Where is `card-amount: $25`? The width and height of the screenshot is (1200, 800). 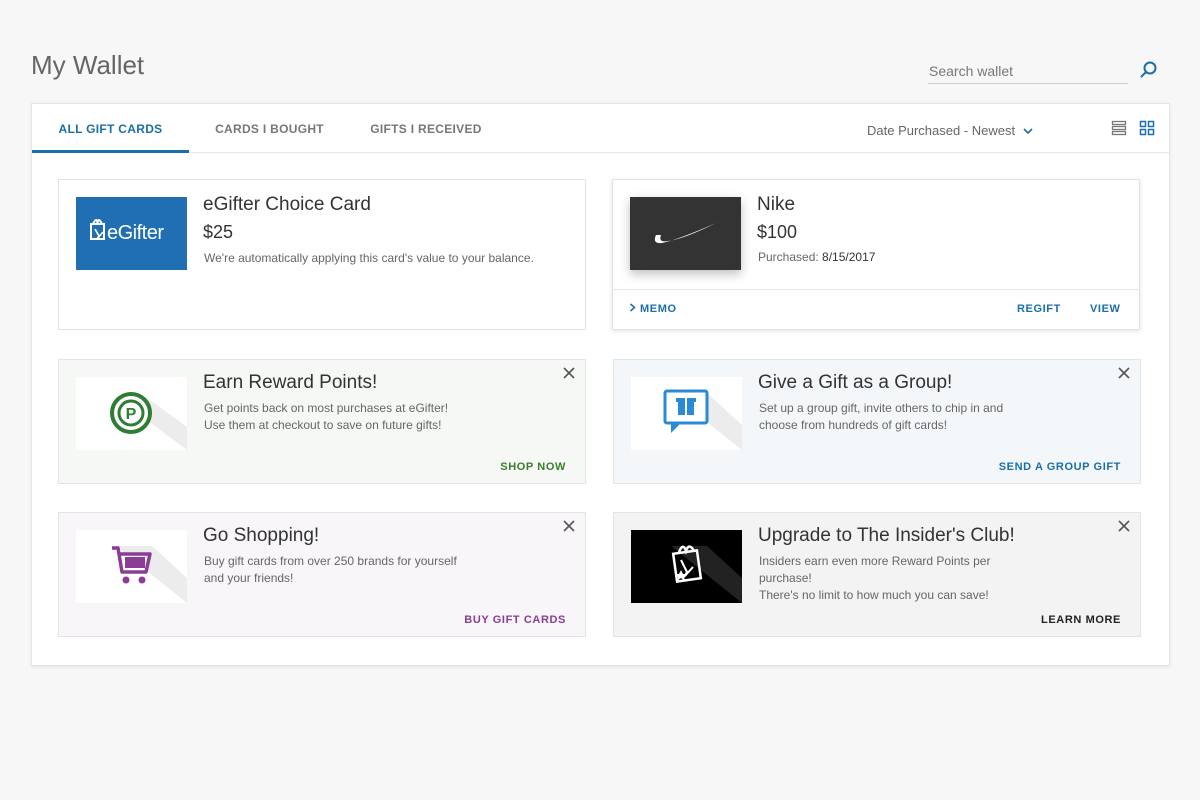
card-amount: $25 is located at coordinates (218, 232).